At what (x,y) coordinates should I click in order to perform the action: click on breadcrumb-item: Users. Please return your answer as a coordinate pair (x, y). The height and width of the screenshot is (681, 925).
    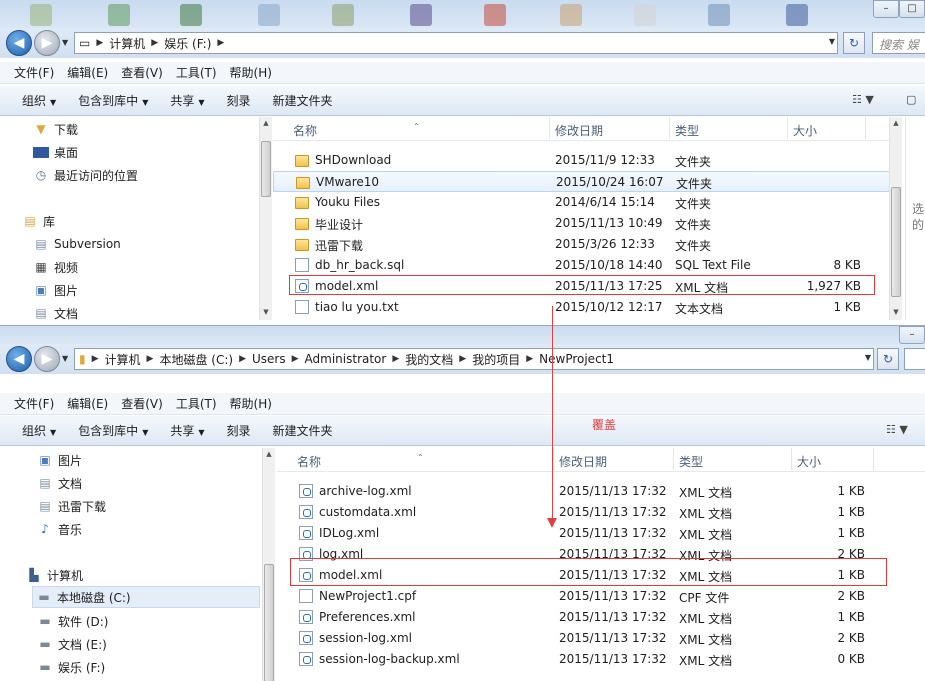
    Looking at the image, I should click on (269, 359).